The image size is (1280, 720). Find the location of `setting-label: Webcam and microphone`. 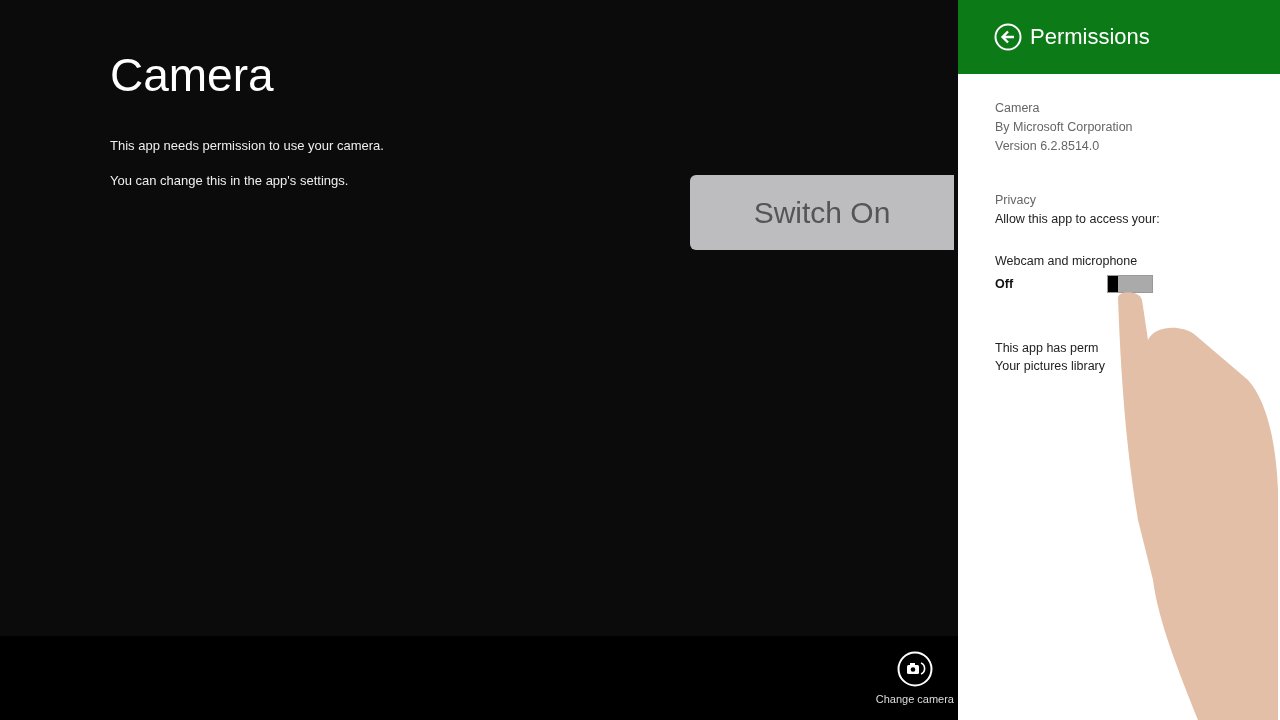

setting-label: Webcam and microphone is located at coordinates (1067, 261).